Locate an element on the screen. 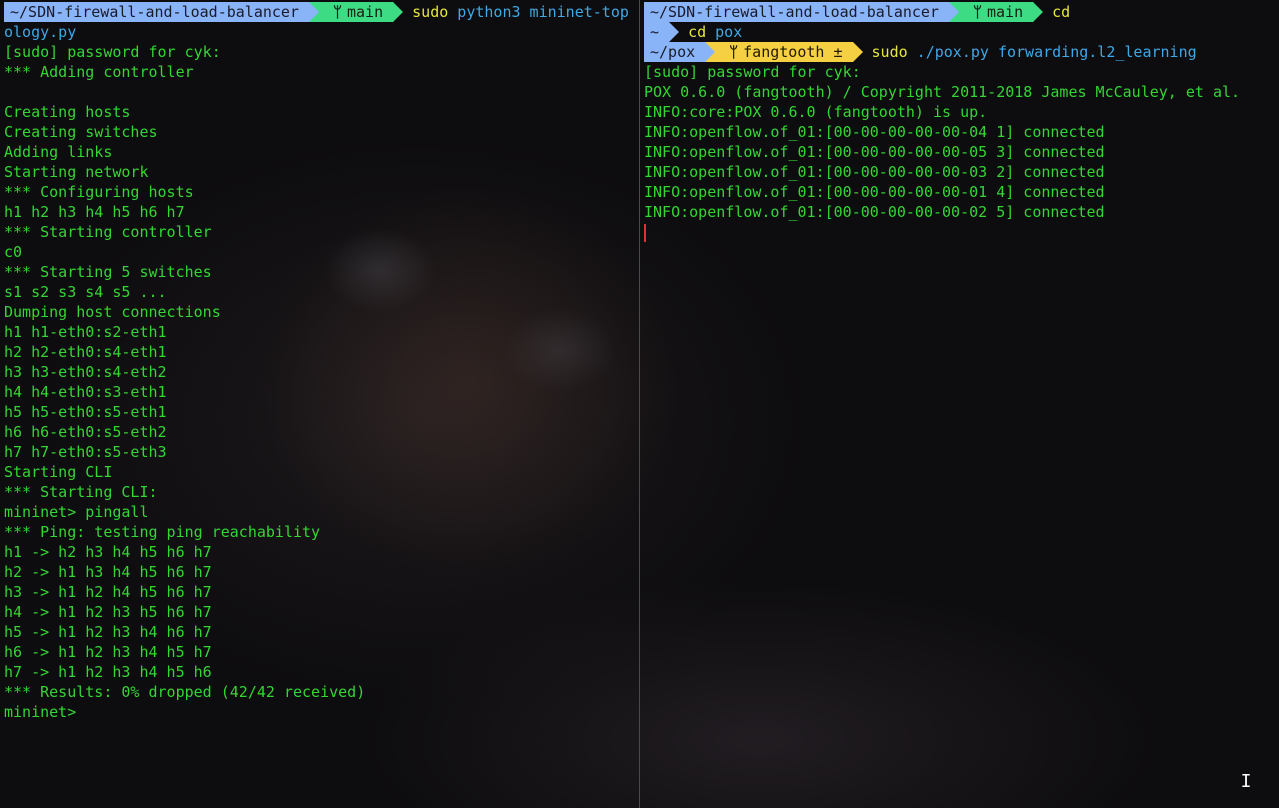 This screenshot has width=1279, height=808. output-line: Starting CLI is located at coordinates (58, 472).